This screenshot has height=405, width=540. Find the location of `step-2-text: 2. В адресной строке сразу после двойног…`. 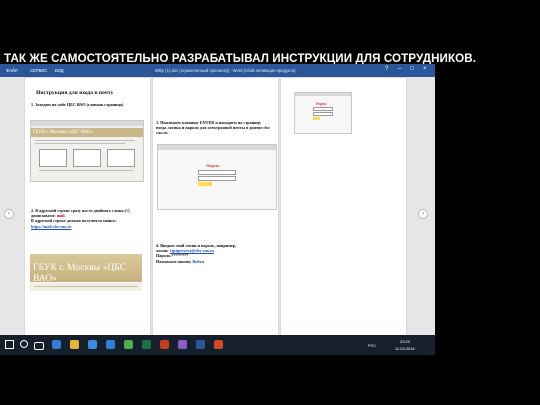

step-2-text: 2. В адресной строке сразу после двойног… is located at coordinates (88, 218).